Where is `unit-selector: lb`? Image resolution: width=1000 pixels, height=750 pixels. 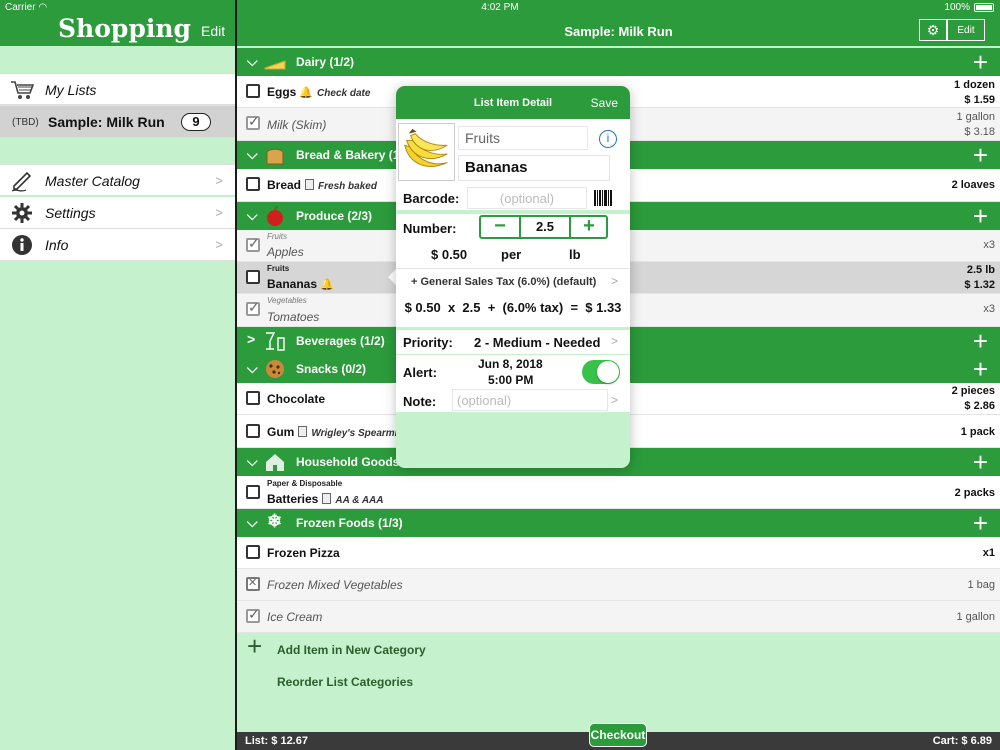 unit-selector: lb is located at coordinates (575, 254).